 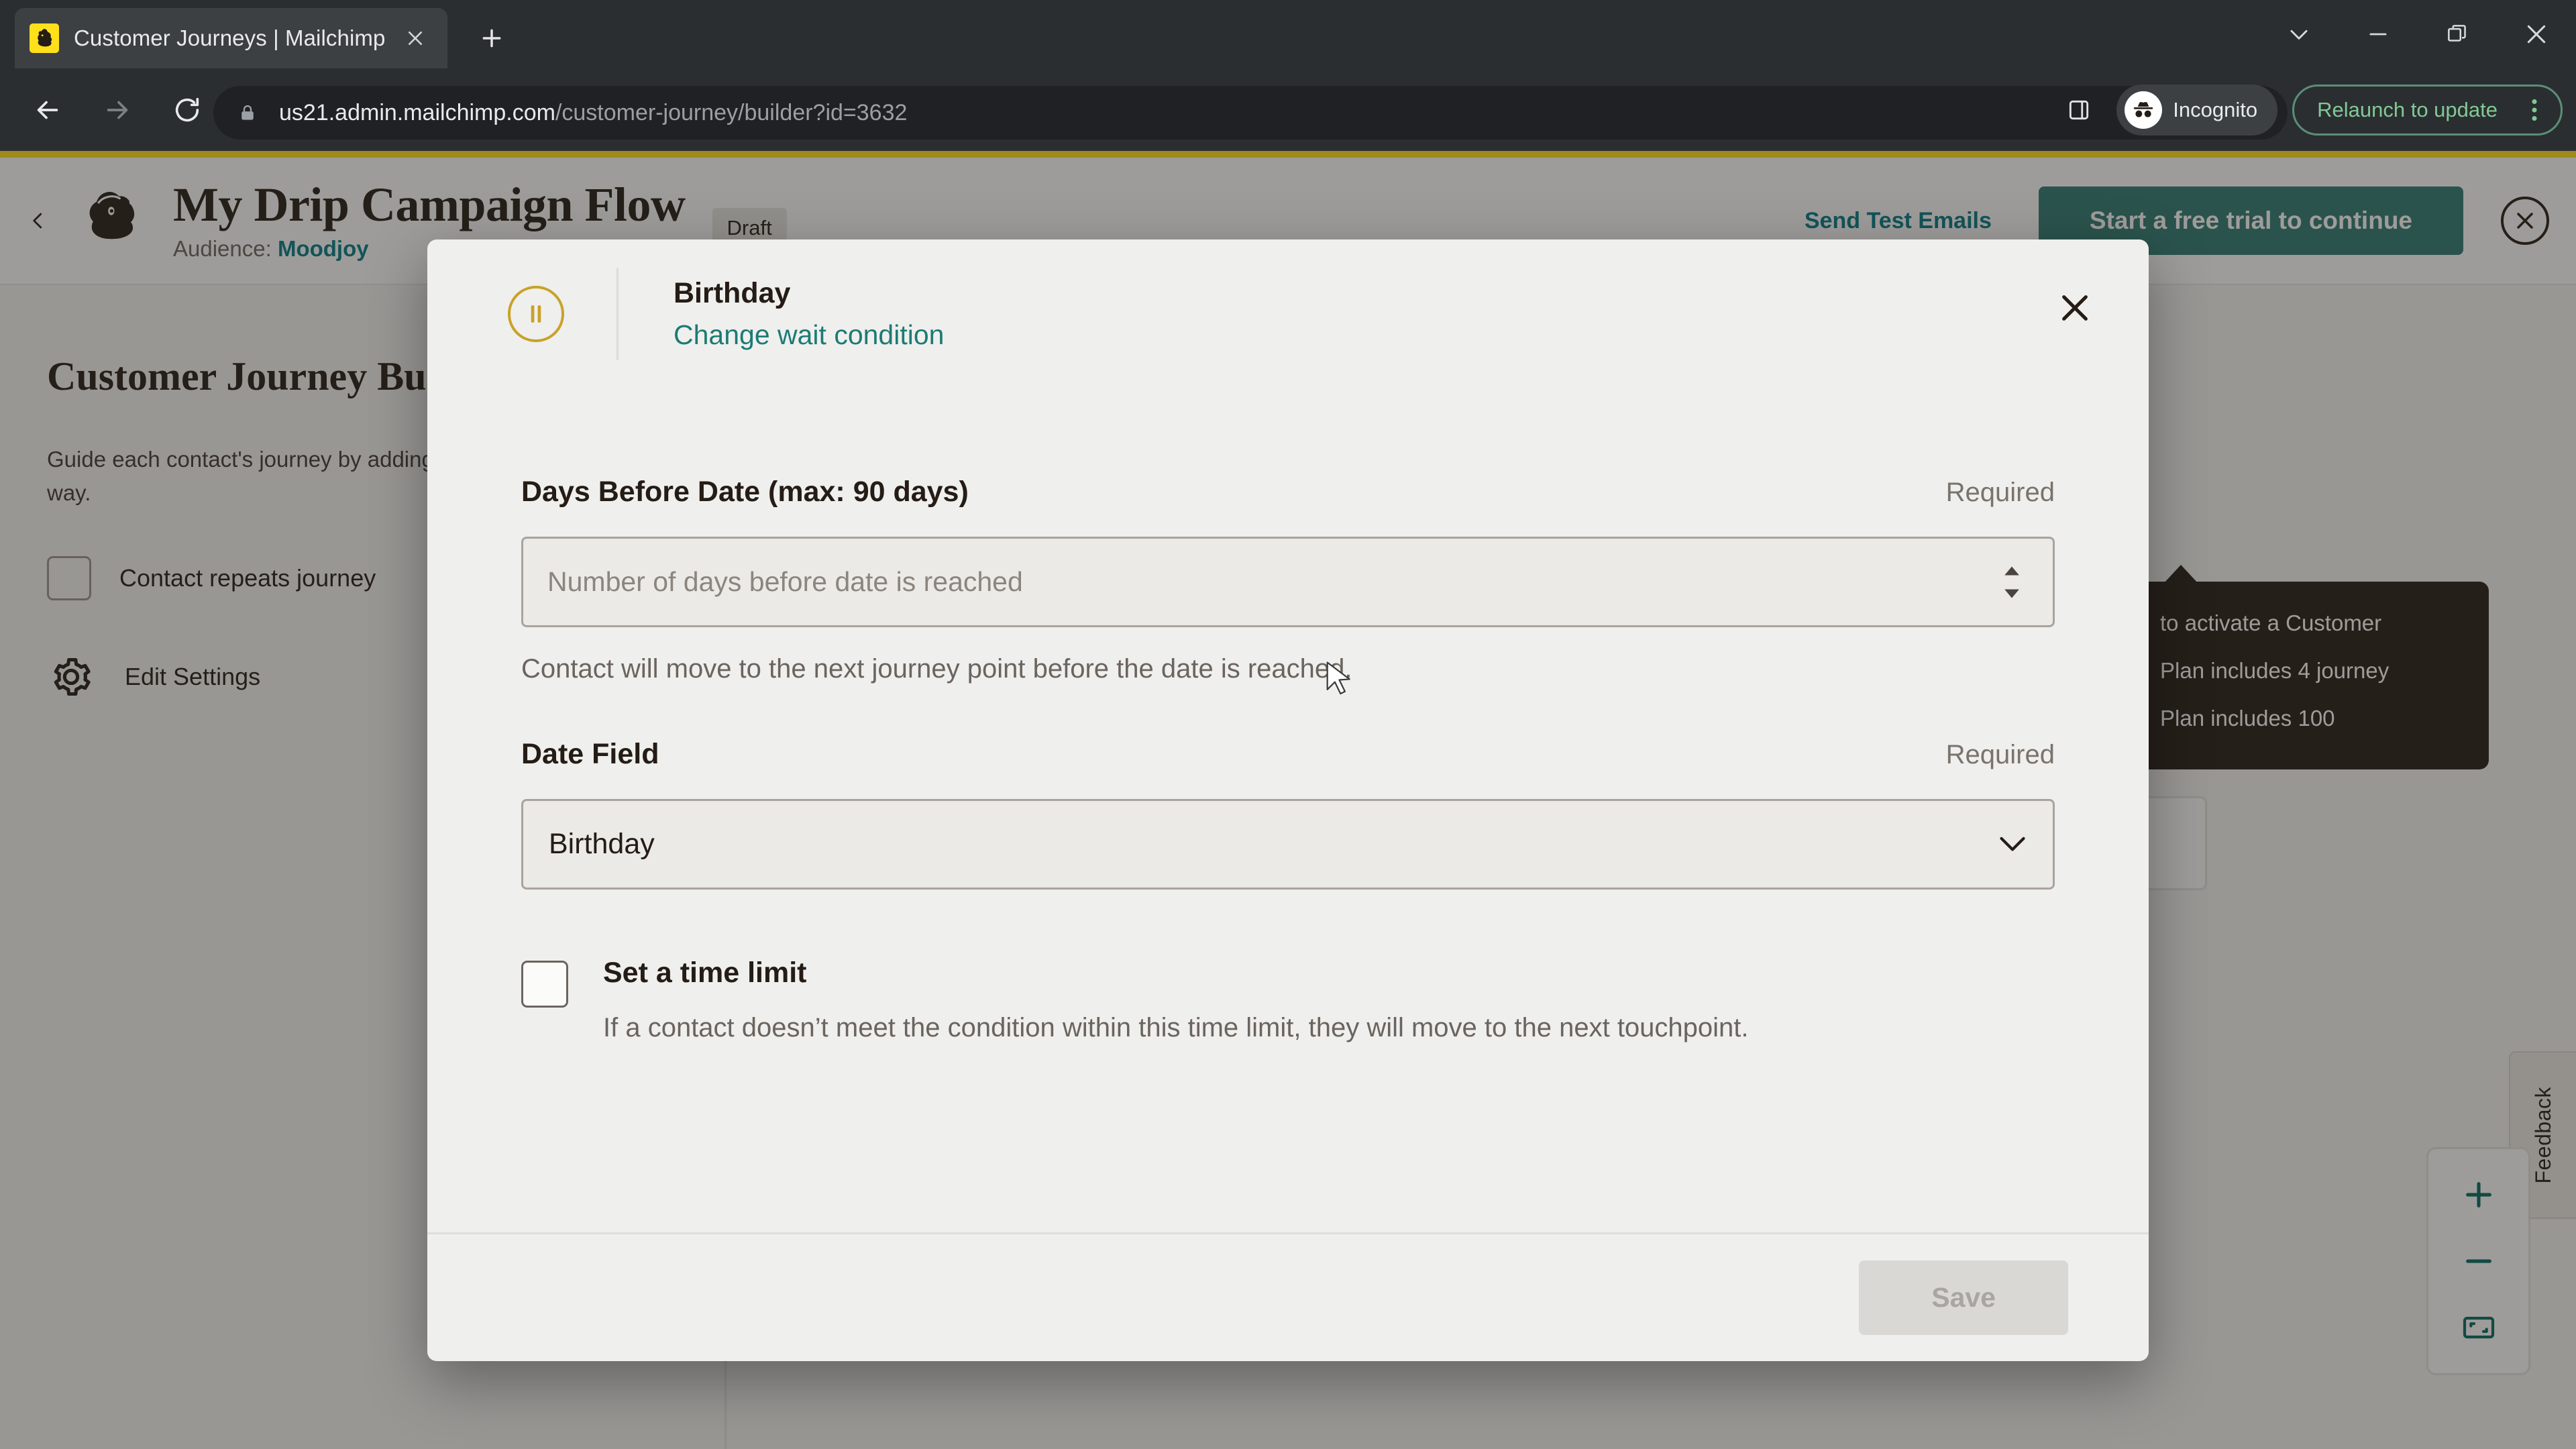 What do you see at coordinates (809, 314) in the screenshot?
I see `modal-header-text: Birthday Change wait condition` at bounding box center [809, 314].